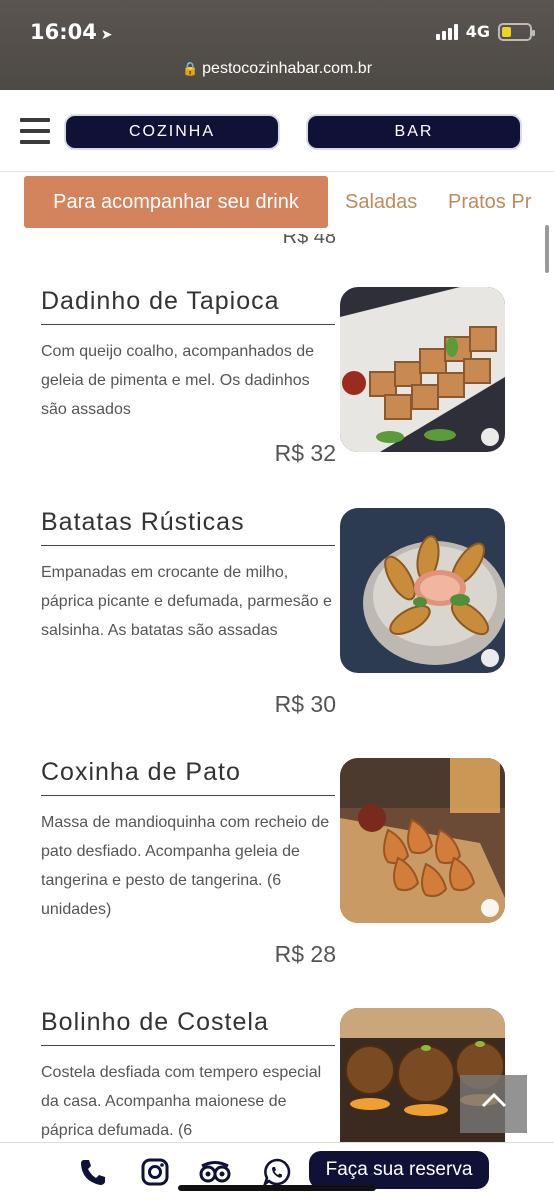 This screenshot has height=1200, width=554. Describe the element at coordinates (477, 31) in the screenshot. I see `network-type: 4G` at that location.